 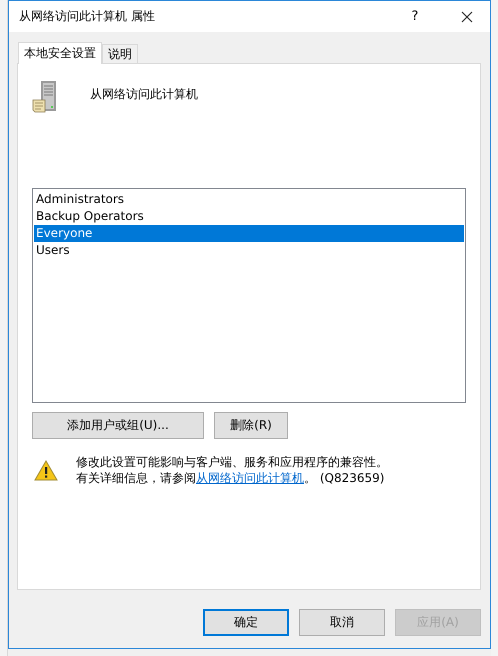 What do you see at coordinates (249, 216) in the screenshot?
I see `list-item: Backup Operators` at bounding box center [249, 216].